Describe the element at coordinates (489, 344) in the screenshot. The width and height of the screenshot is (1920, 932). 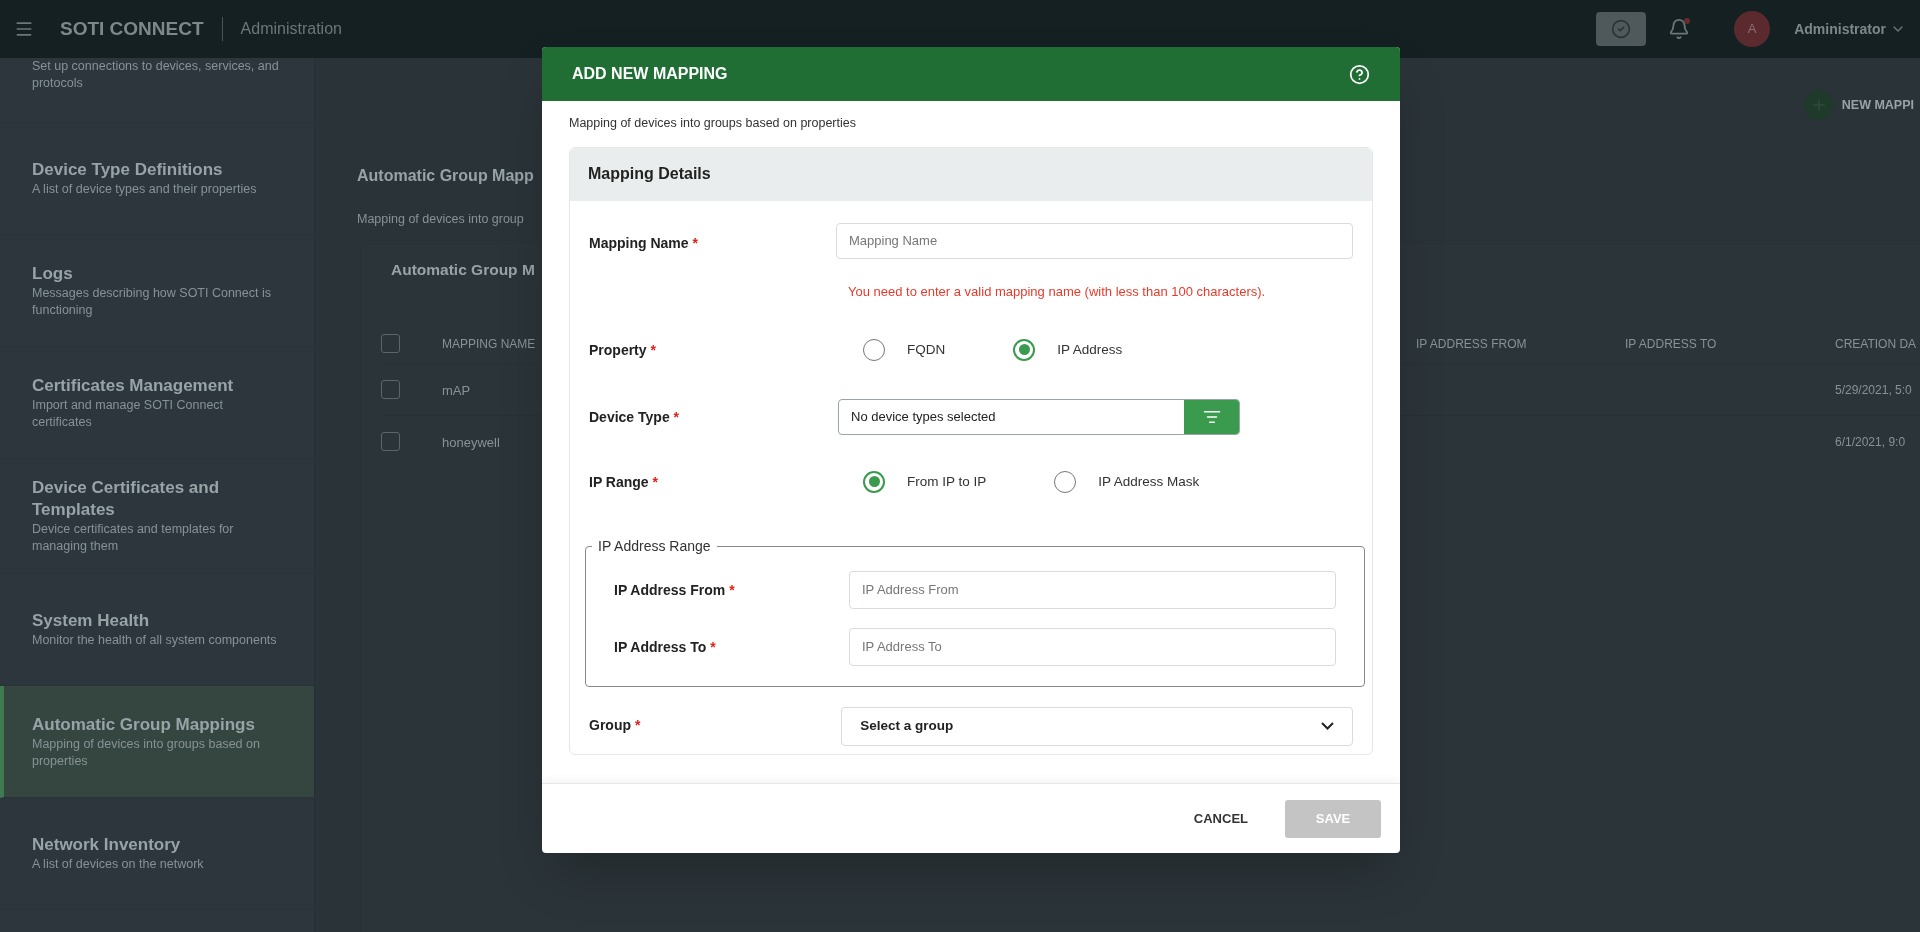
I see `column-header: MAPPING NAME` at that location.